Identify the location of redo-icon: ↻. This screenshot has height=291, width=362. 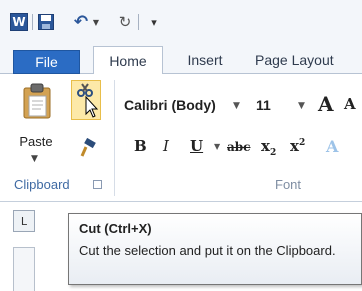
(125, 22).